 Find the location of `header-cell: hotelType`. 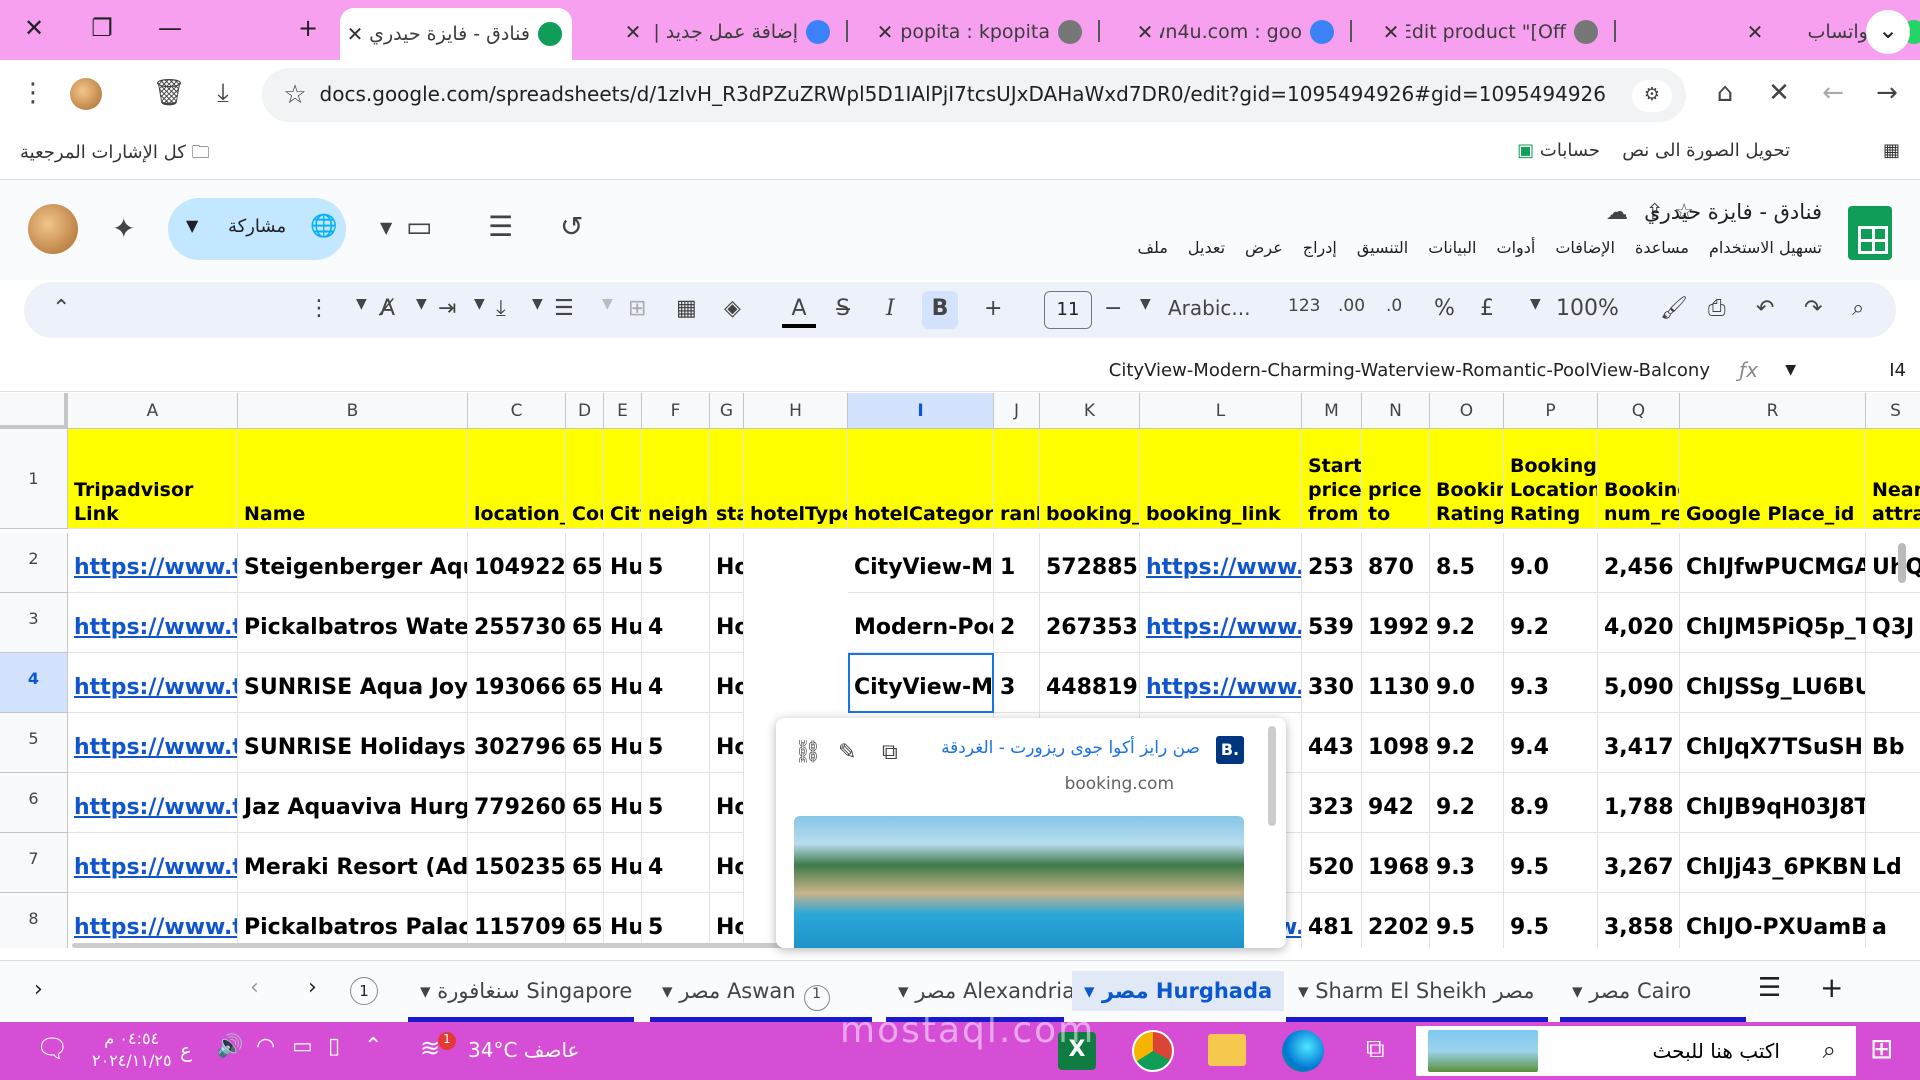

header-cell: hotelType is located at coordinates (796, 479).